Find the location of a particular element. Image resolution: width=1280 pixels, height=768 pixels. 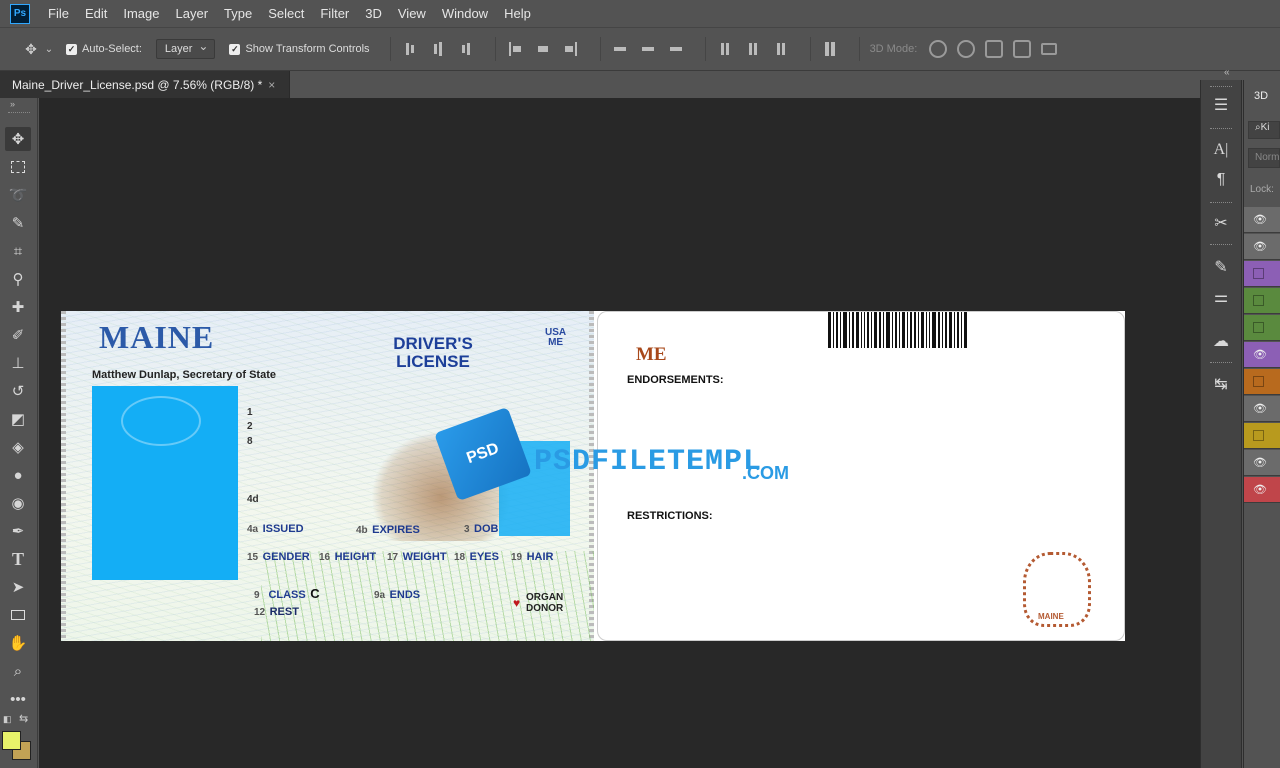

libraries-icon: ☁ is located at coordinates (1221, 341).